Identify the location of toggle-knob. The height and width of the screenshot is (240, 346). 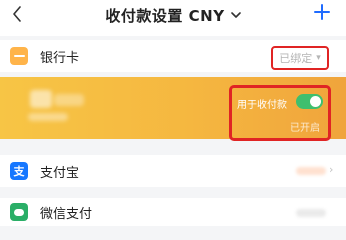
(315, 101).